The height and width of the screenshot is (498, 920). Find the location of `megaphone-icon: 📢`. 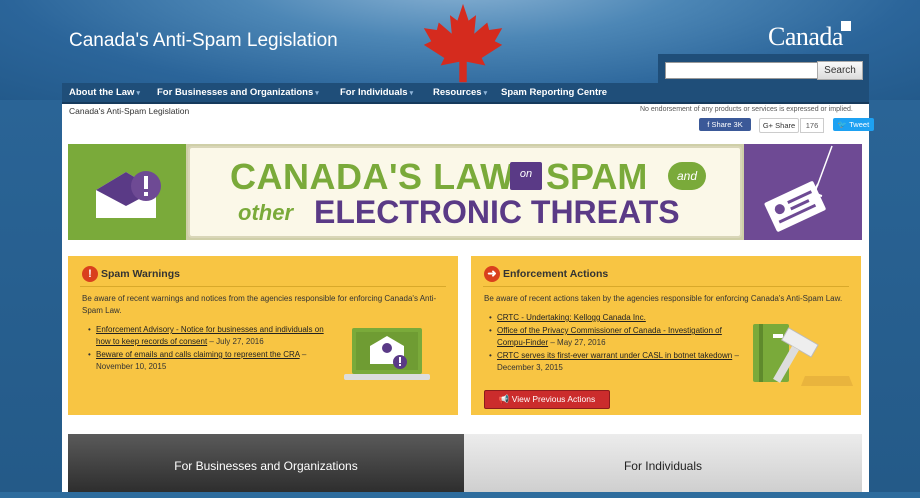

megaphone-icon: 📢 is located at coordinates (505, 399).